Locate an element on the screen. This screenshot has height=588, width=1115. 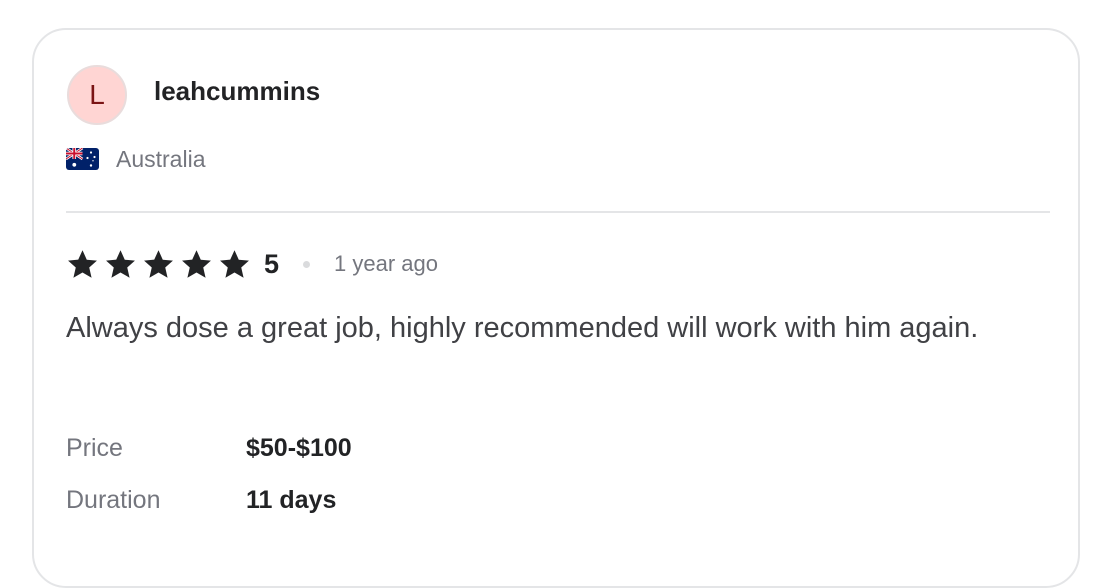
duration-value: 11 days is located at coordinates (291, 500).